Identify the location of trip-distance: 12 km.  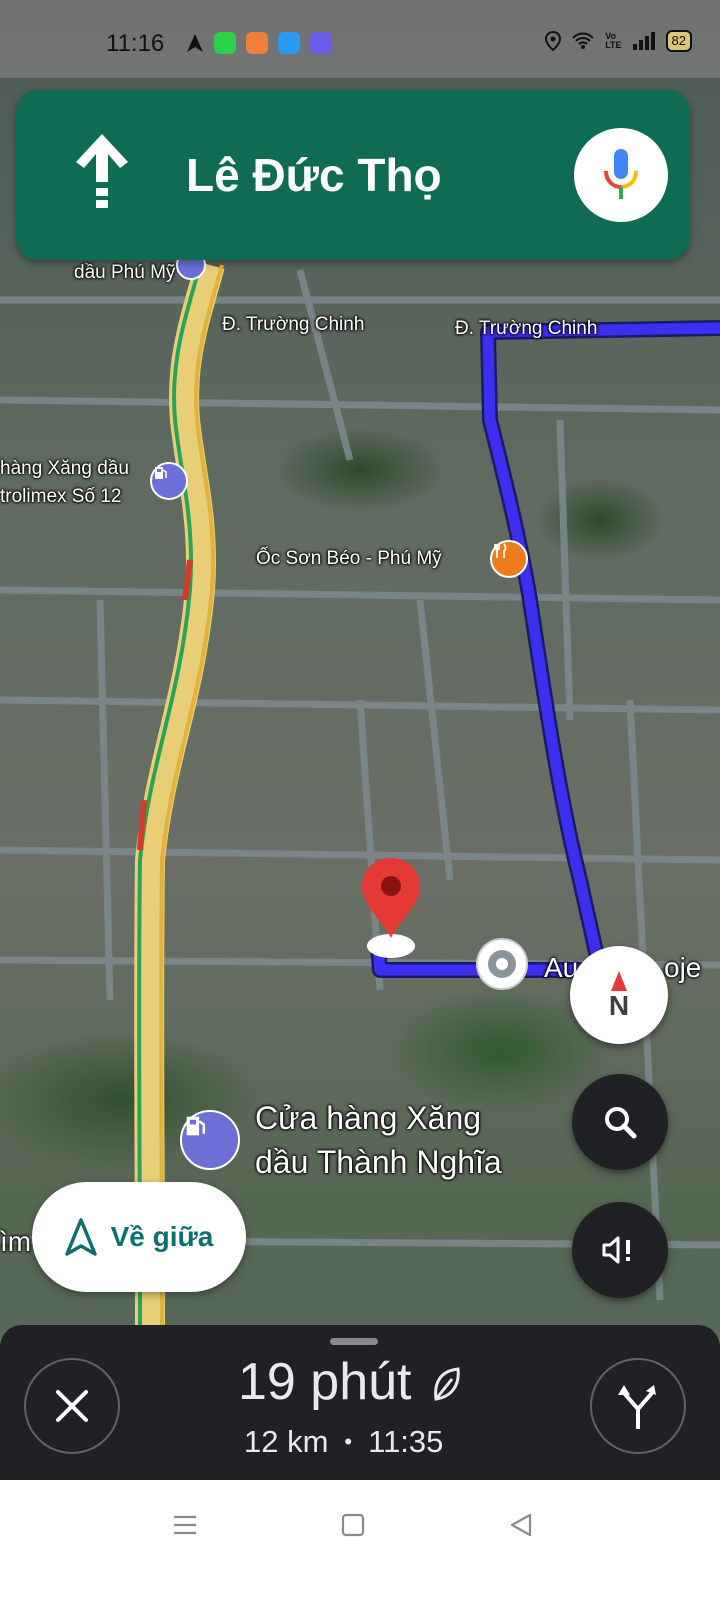
(286, 1441).